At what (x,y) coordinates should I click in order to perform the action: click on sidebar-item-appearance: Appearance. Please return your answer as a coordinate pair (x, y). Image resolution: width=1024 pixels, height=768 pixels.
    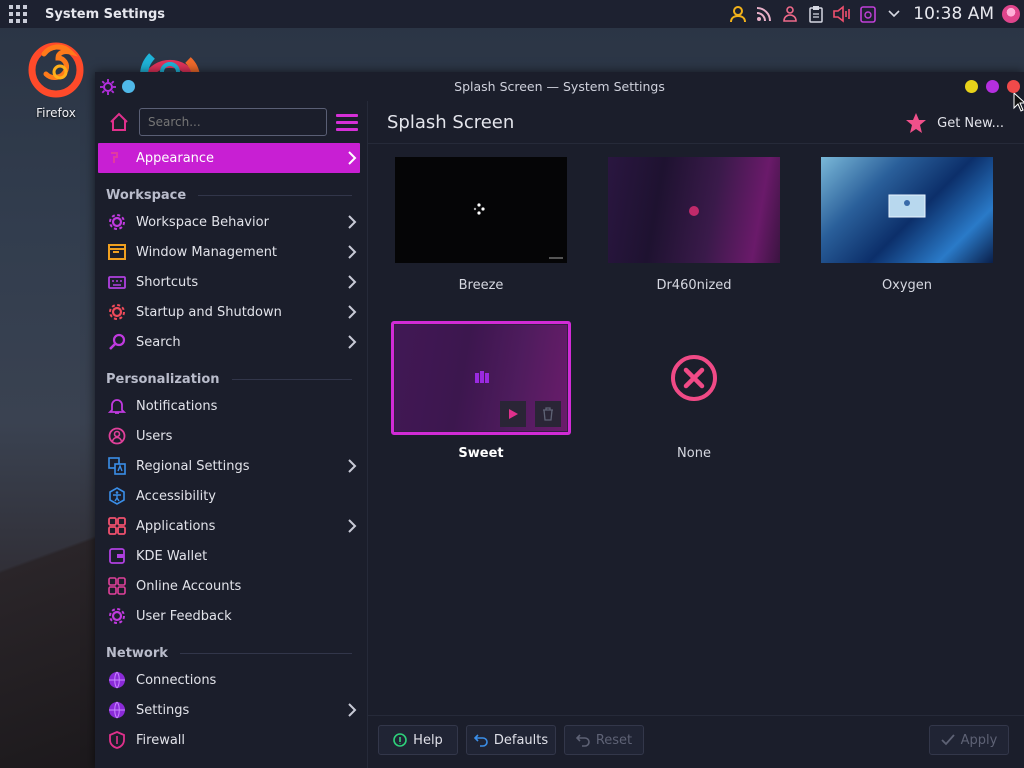
    Looking at the image, I should click on (229, 158).